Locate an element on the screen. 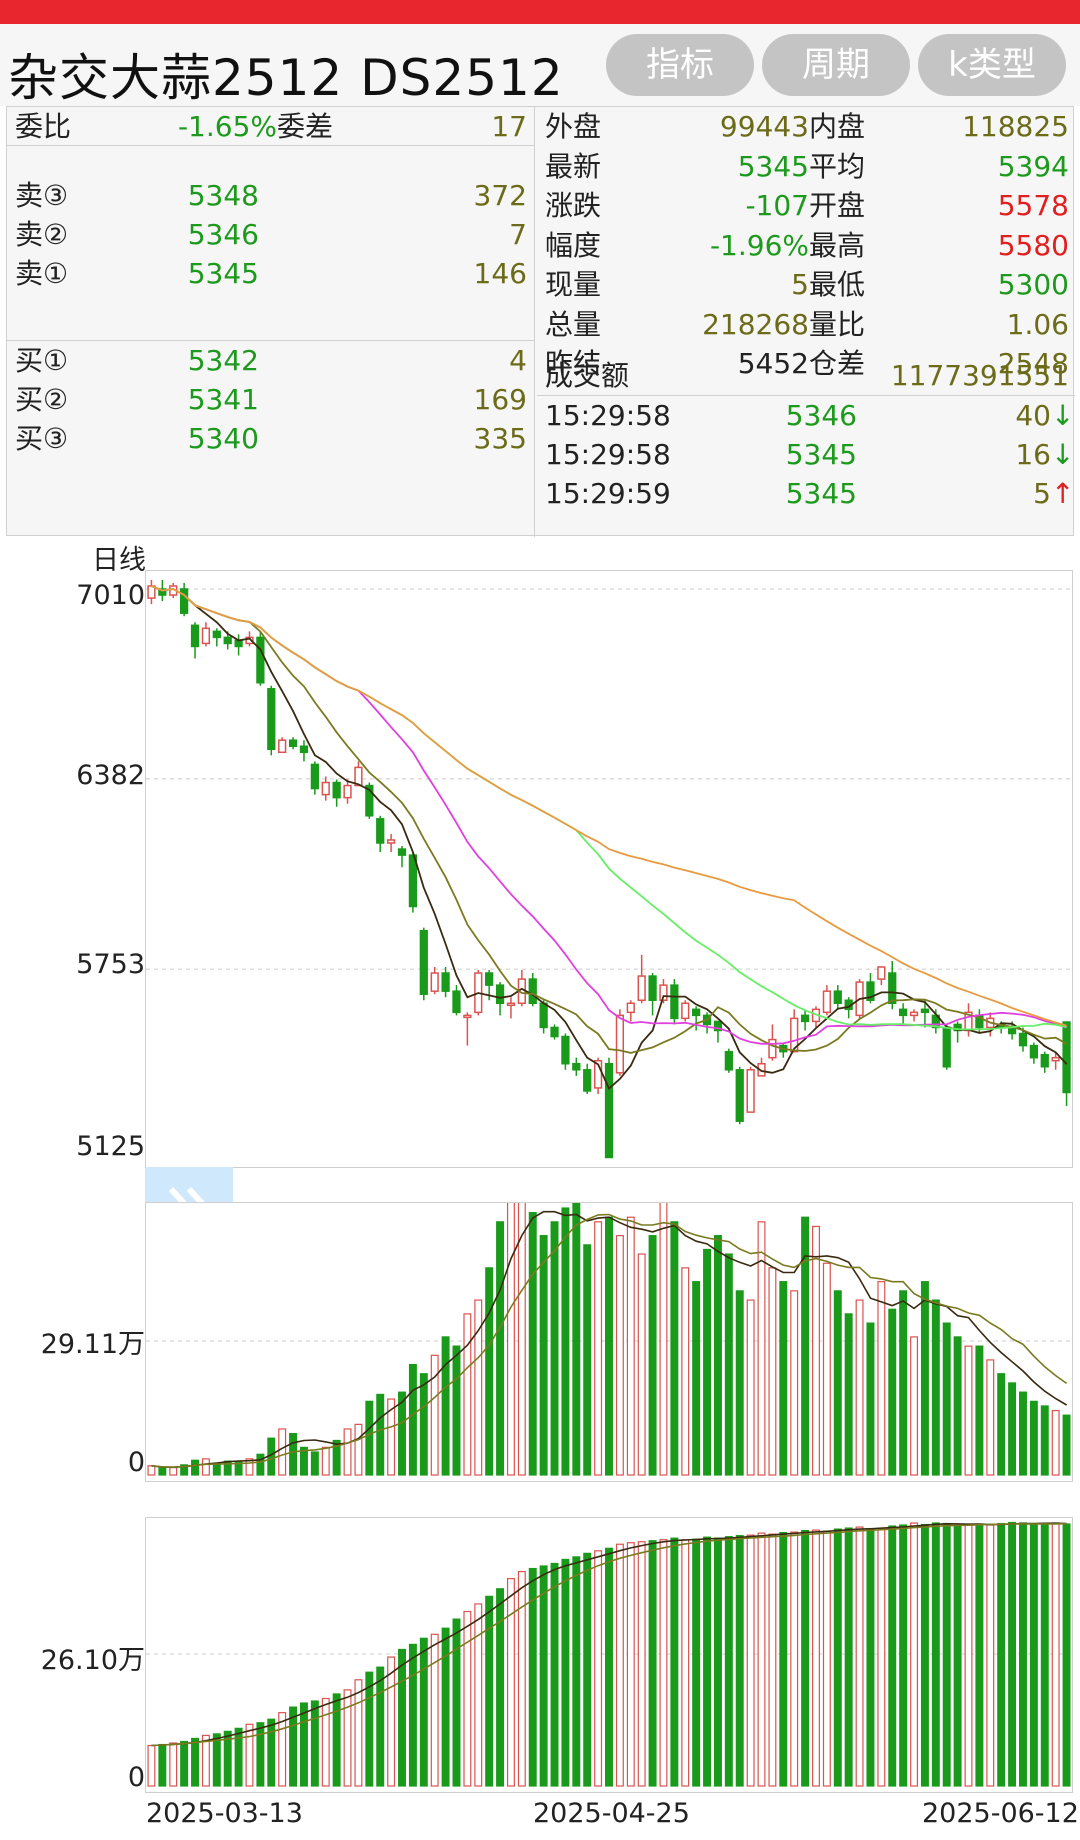 This screenshot has height=1840, width=1080. bid-label: 买③ is located at coordinates (42, 438).